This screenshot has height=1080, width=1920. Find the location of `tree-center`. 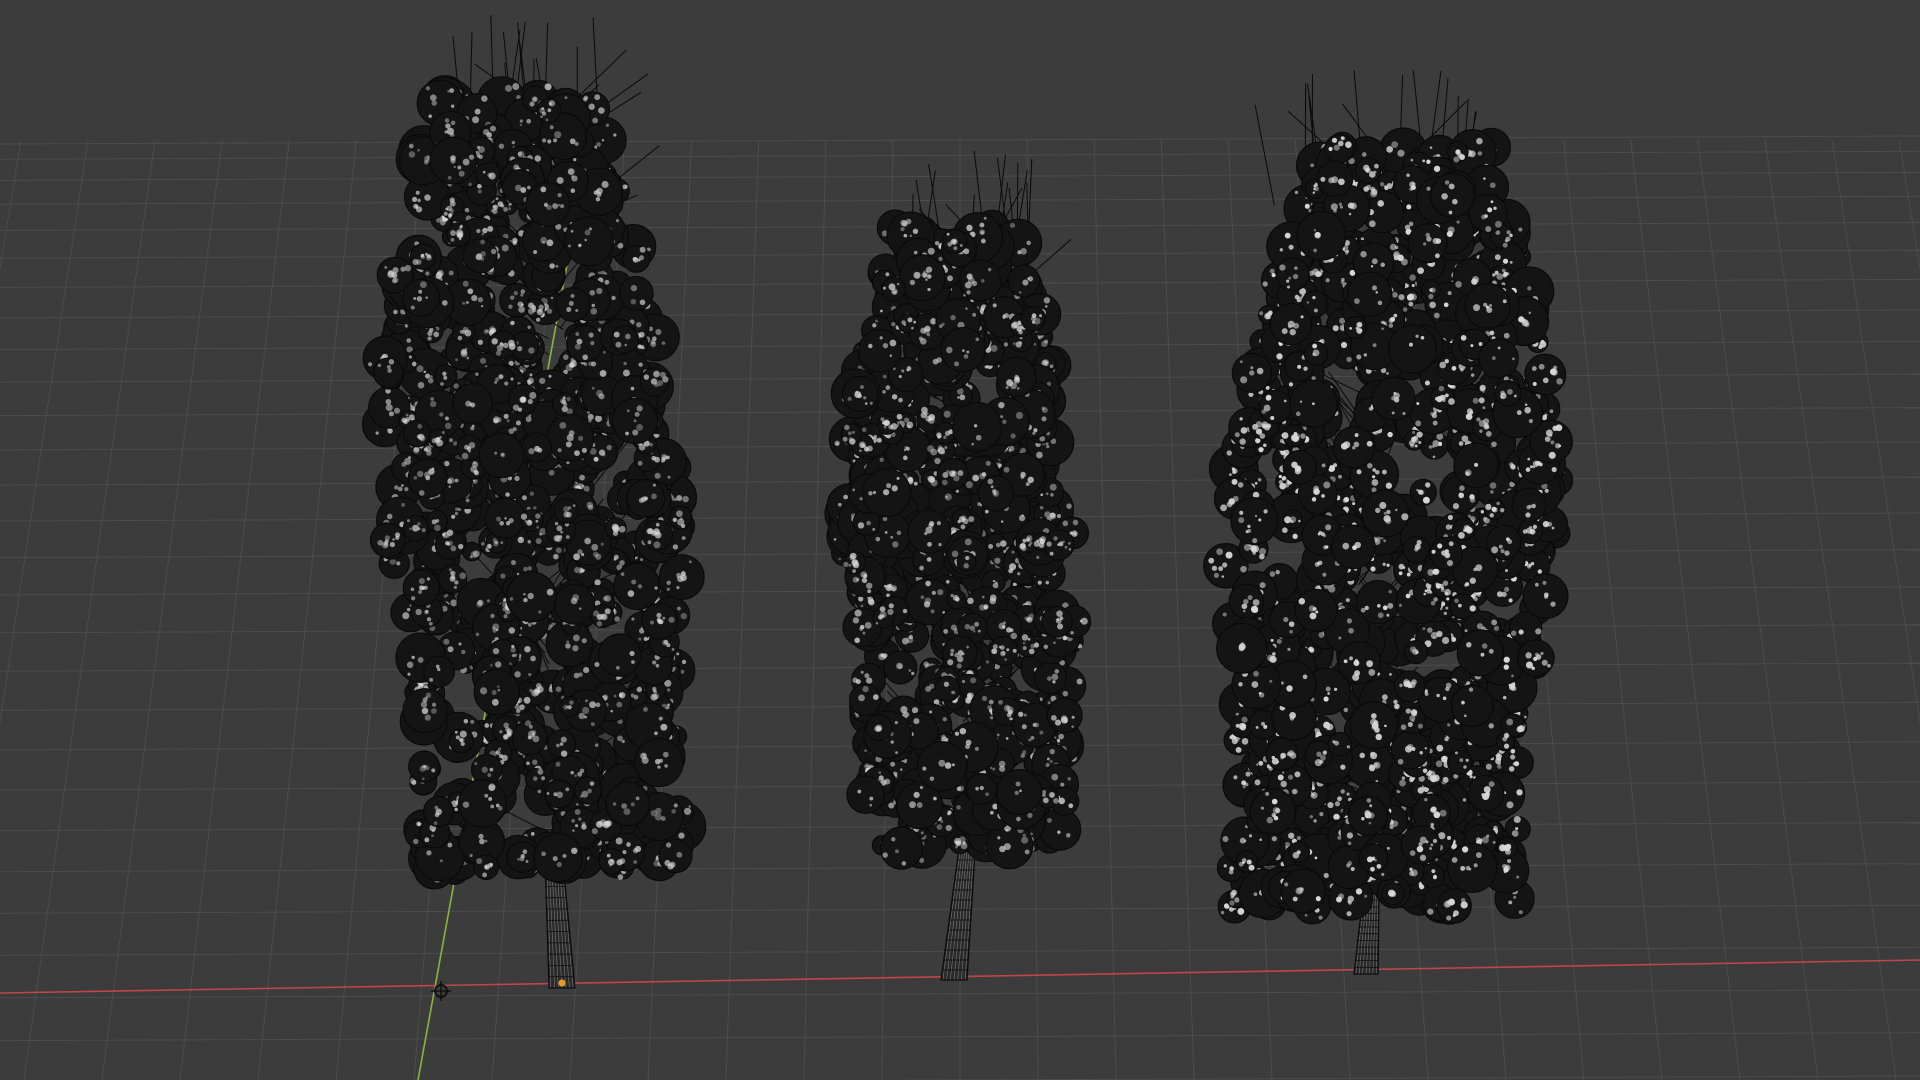

tree-center is located at coordinates (958, 565).